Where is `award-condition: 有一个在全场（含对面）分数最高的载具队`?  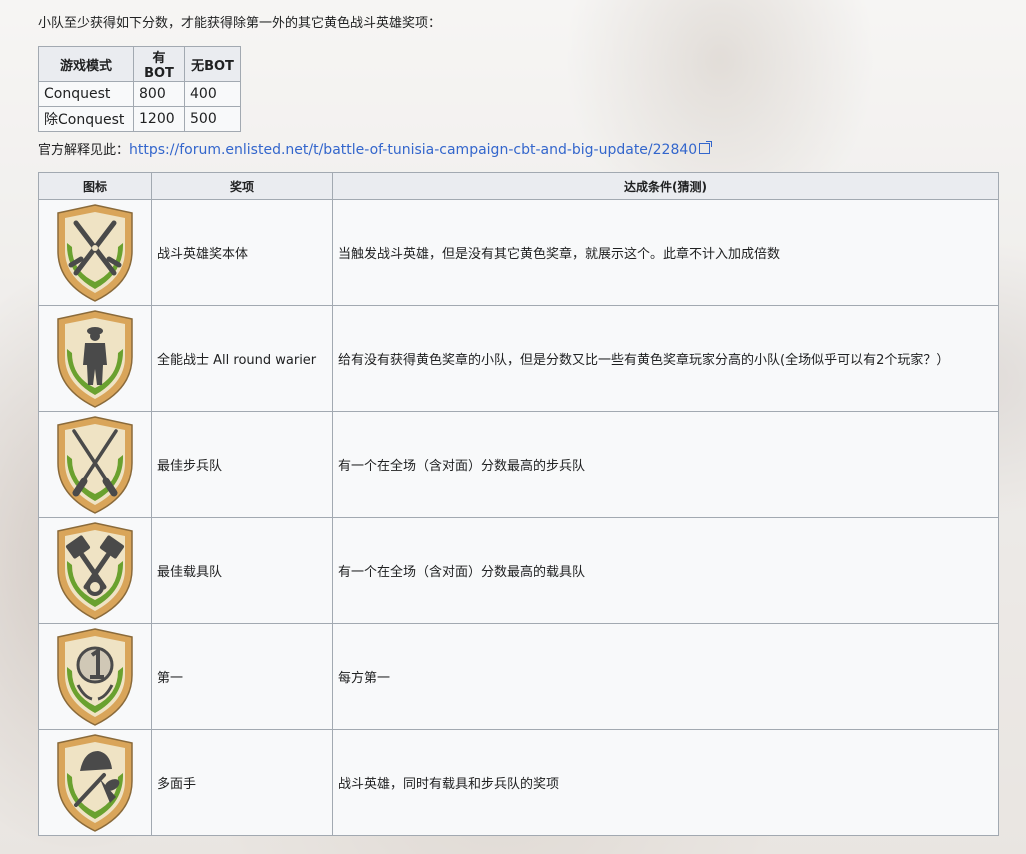 award-condition: 有一个在全场（含对面）分数最高的载具队 is located at coordinates (665, 570).